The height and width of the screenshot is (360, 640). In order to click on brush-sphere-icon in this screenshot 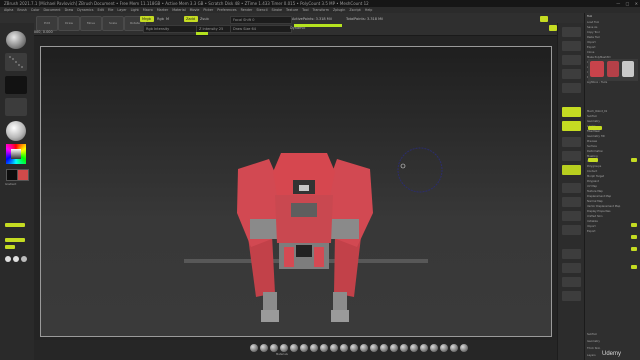, I will do `click(16, 40)`.